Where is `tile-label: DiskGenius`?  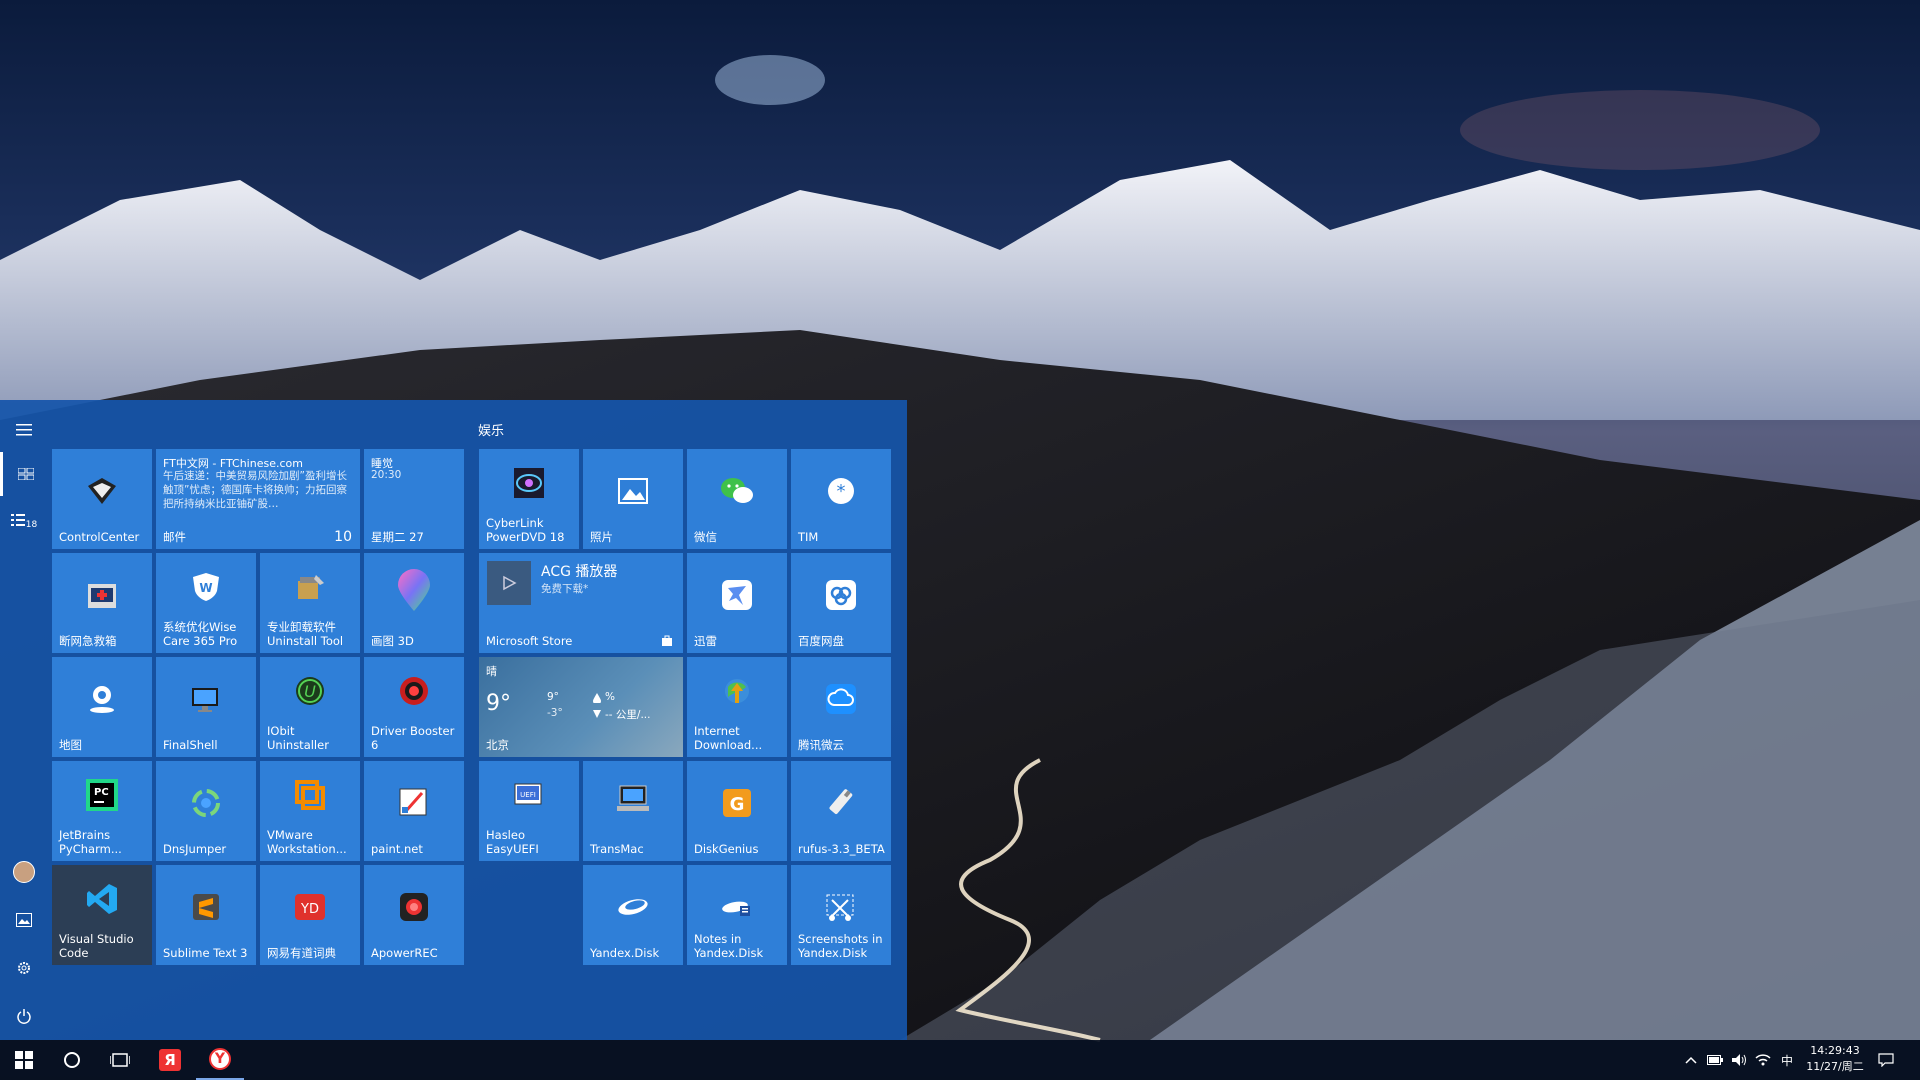
tile-label: DiskGenius is located at coordinates (726, 849).